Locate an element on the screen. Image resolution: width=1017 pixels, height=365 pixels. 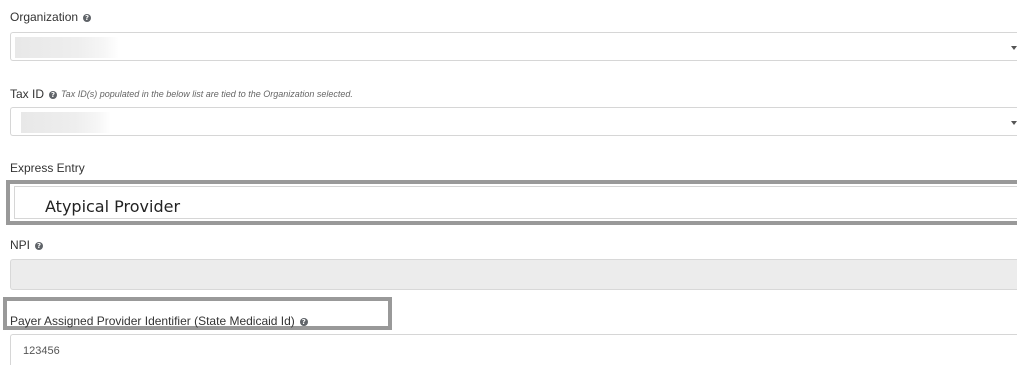
organization-redacted-value is located at coordinates (67, 47).